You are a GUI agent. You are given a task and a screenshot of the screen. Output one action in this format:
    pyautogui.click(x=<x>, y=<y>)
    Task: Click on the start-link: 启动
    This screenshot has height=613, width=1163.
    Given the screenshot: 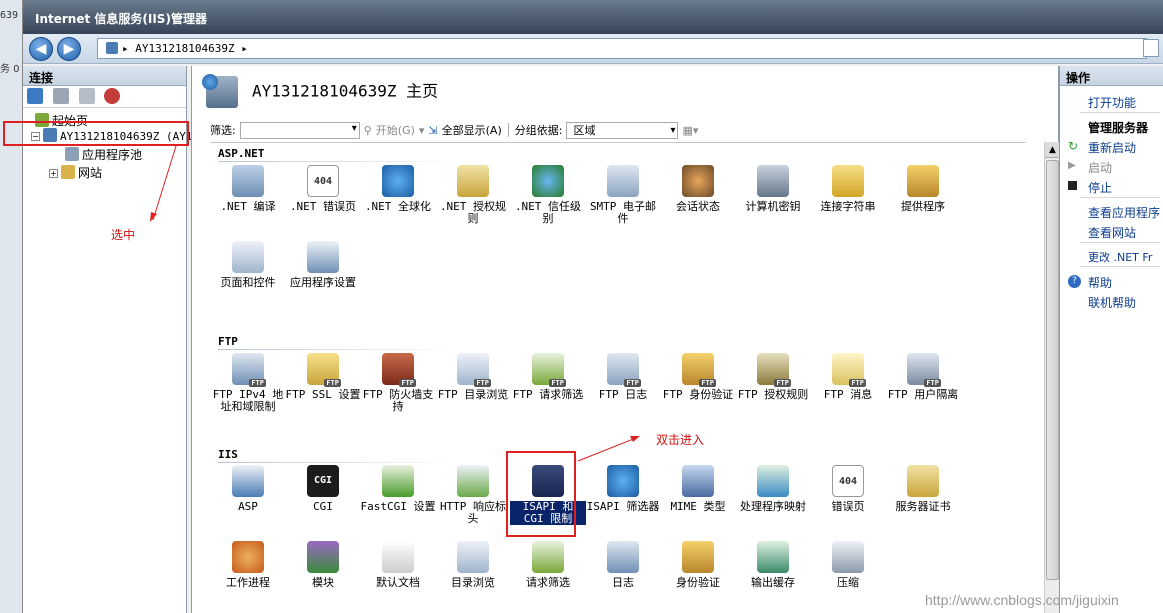 What is the action you would take?
    pyautogui.click(x=1100, y=167)
    